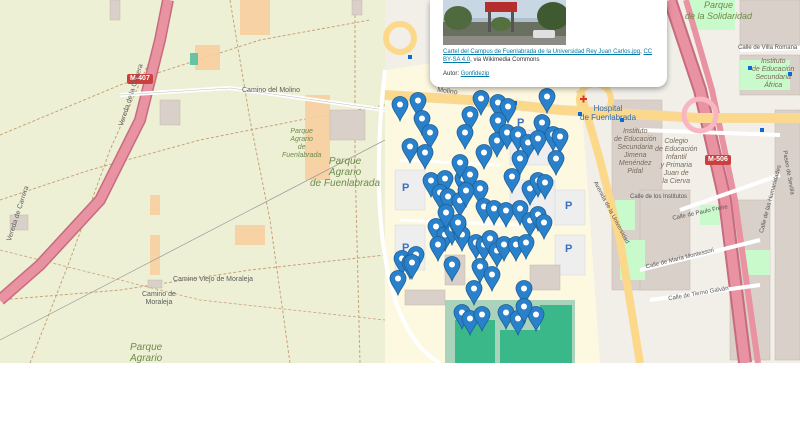  Describe the element at coordinates (659, 197) in the screenshot. I see `label-calle-institutos: Calle de los Institutos` at that location.